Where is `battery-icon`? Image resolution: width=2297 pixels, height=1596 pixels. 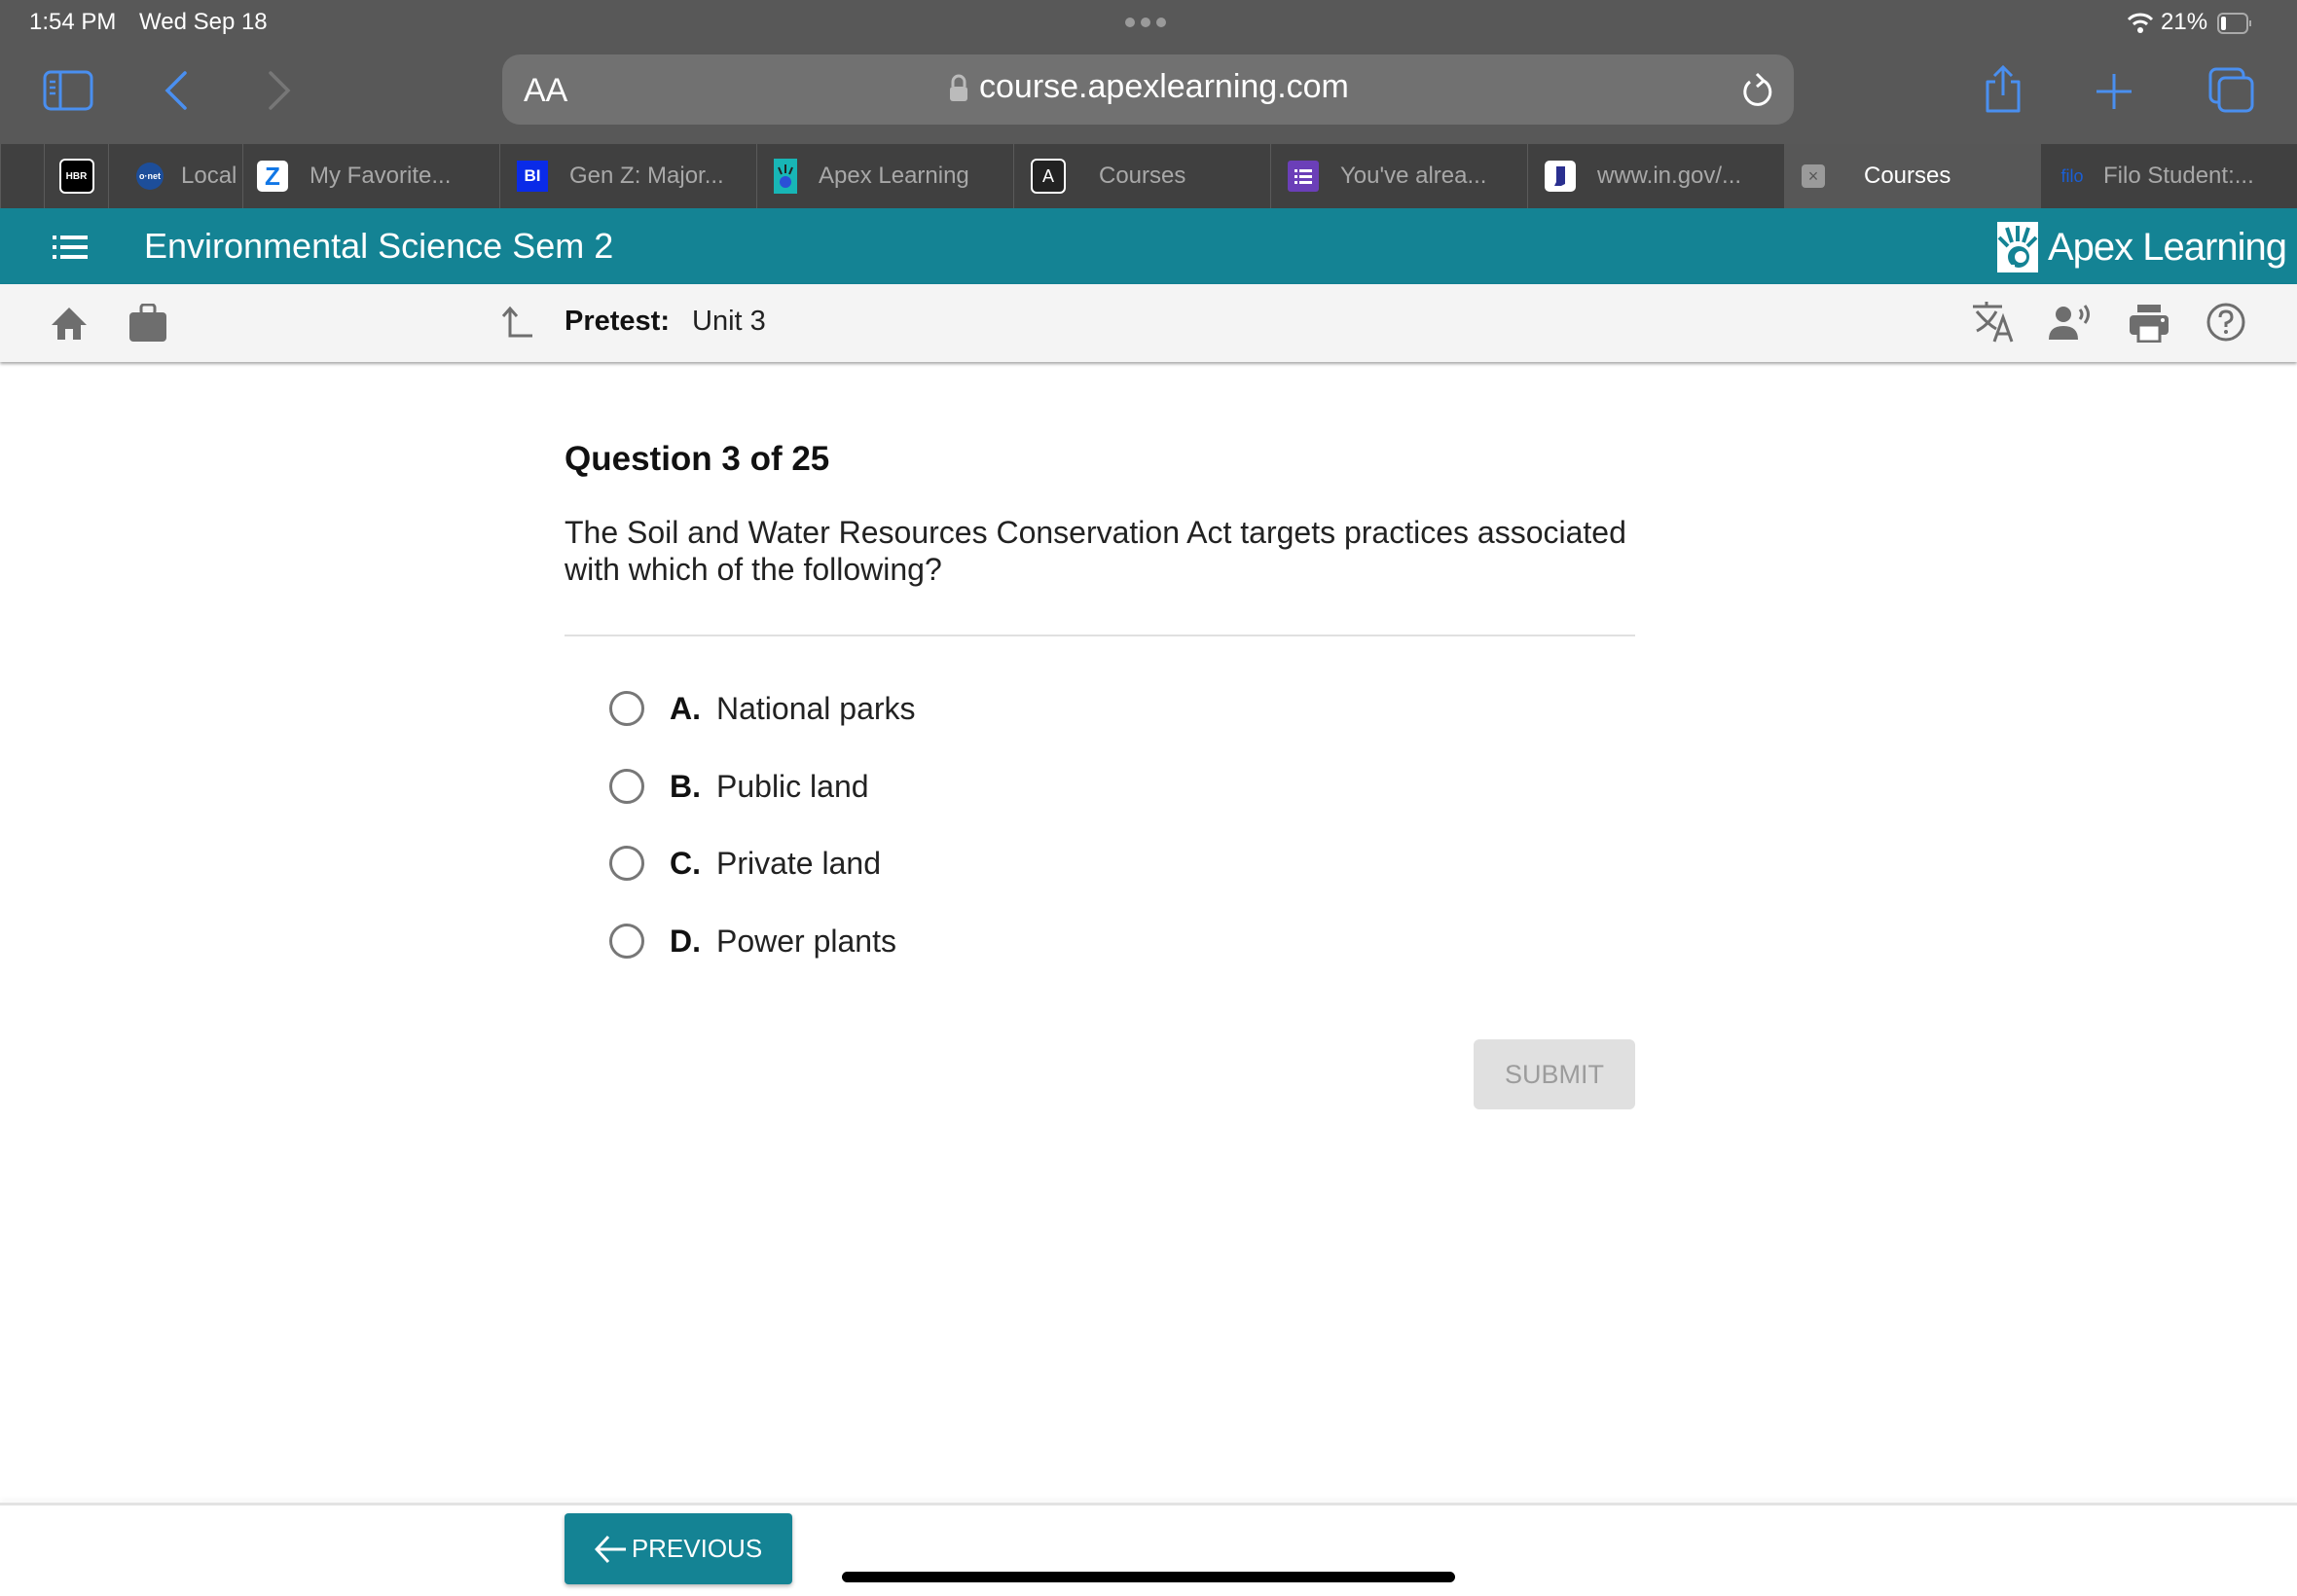 battery-icon is located at coordinates (2234, 23).